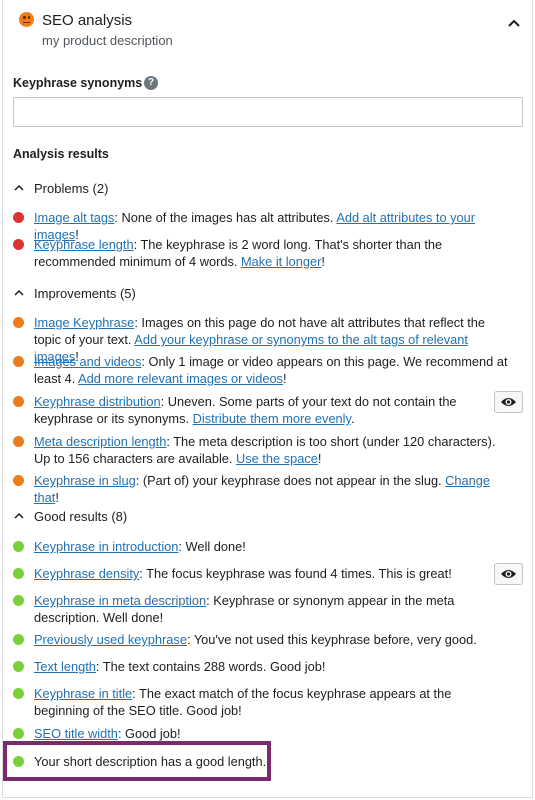  What do you see at coordinates (277, 458) in the screenshot?
I see `result-action-link: Use the space` at bounding box center [277, 458].